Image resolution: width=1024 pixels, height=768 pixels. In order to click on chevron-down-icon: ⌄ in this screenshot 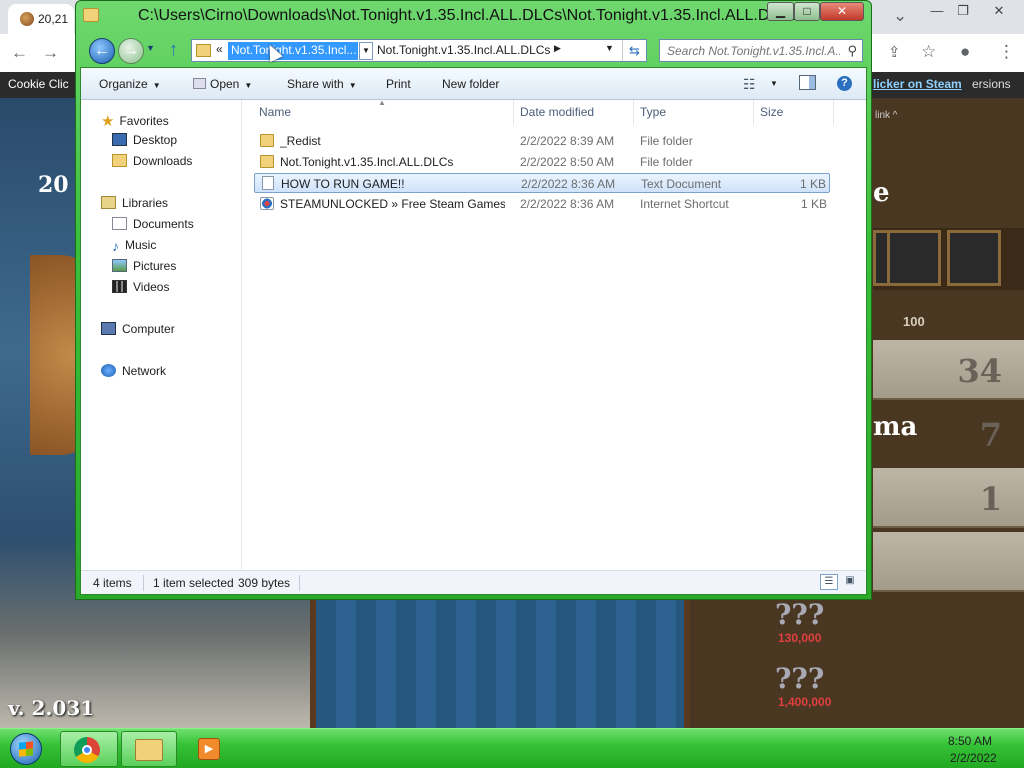, I will do `click(900, 16)`.